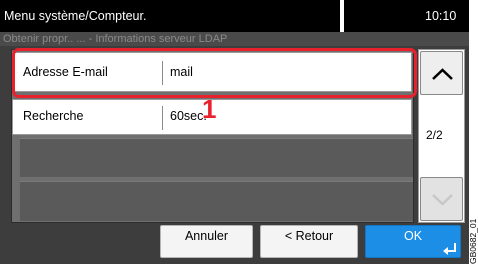 This screenshot has width=478, height=264. I want to click on cancel-button: Annuler, so click(206, 241).